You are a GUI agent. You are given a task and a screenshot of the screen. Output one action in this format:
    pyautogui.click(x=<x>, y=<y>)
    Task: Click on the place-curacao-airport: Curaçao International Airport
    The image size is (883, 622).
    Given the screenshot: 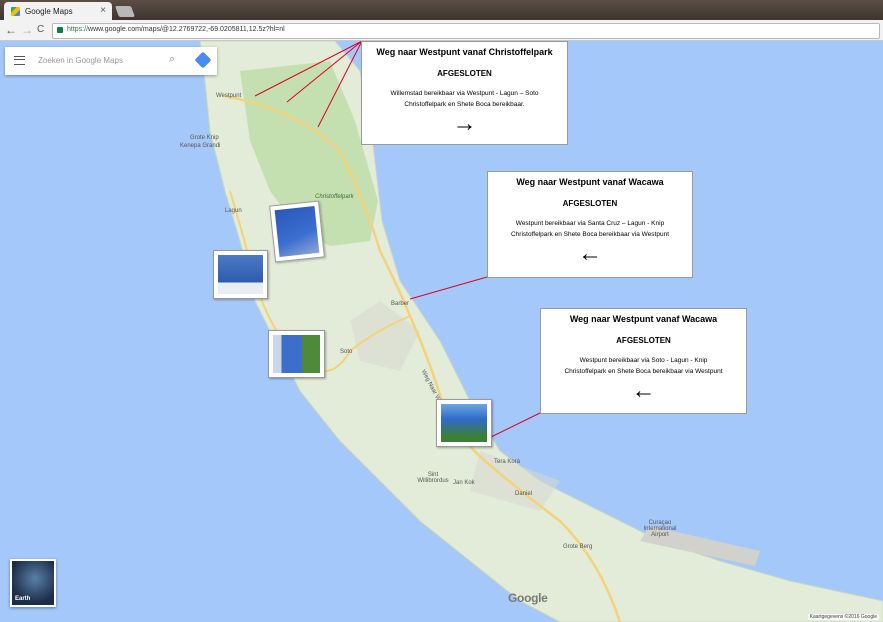 What is the action you would take?
    pyautogui.click(x=660, y=529)
    